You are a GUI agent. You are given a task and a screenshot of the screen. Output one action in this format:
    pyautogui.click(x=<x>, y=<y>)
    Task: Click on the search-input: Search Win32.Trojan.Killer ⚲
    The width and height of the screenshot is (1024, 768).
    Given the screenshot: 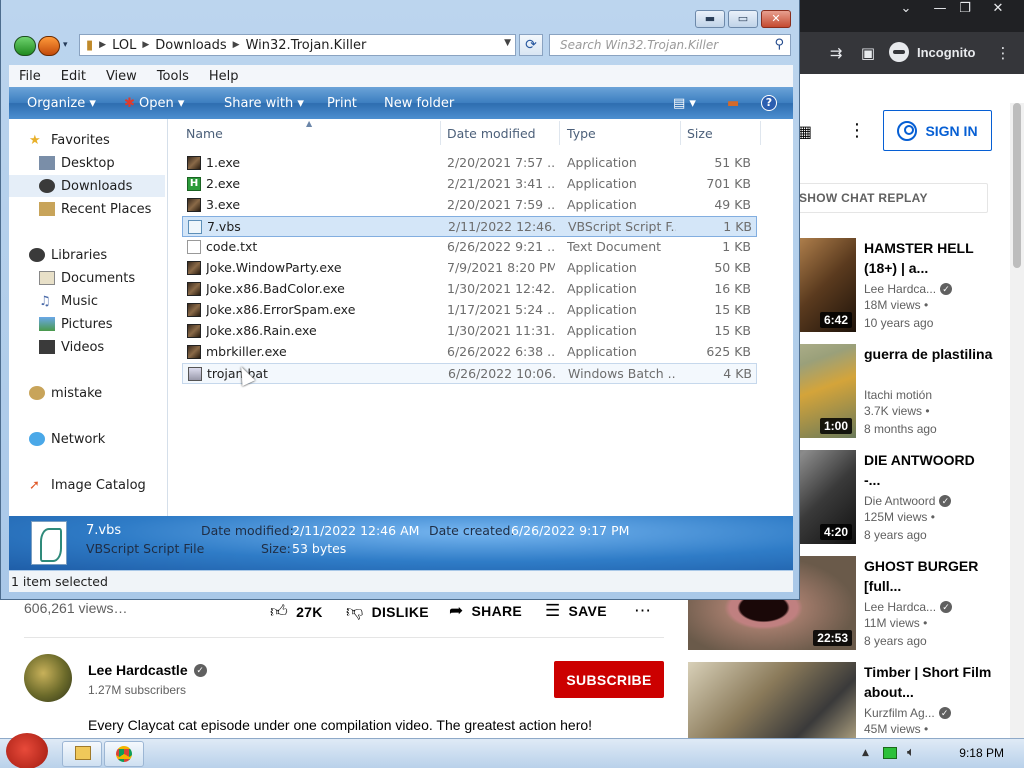 What is the action you would take?
    pyautogui.click(x=670, y=45)
    